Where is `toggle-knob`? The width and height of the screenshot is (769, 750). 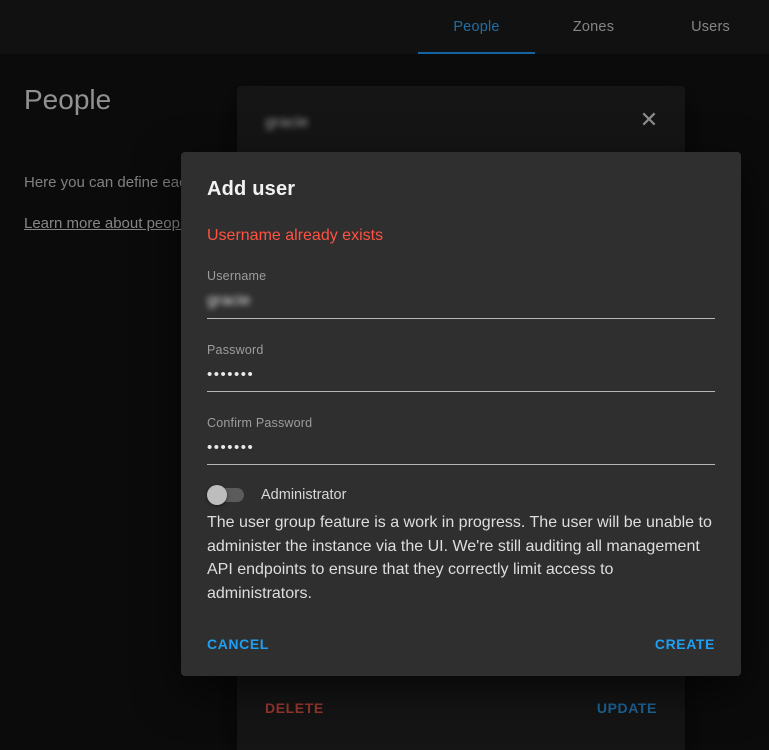 toggle-knob is located at coordinates (217, 495).